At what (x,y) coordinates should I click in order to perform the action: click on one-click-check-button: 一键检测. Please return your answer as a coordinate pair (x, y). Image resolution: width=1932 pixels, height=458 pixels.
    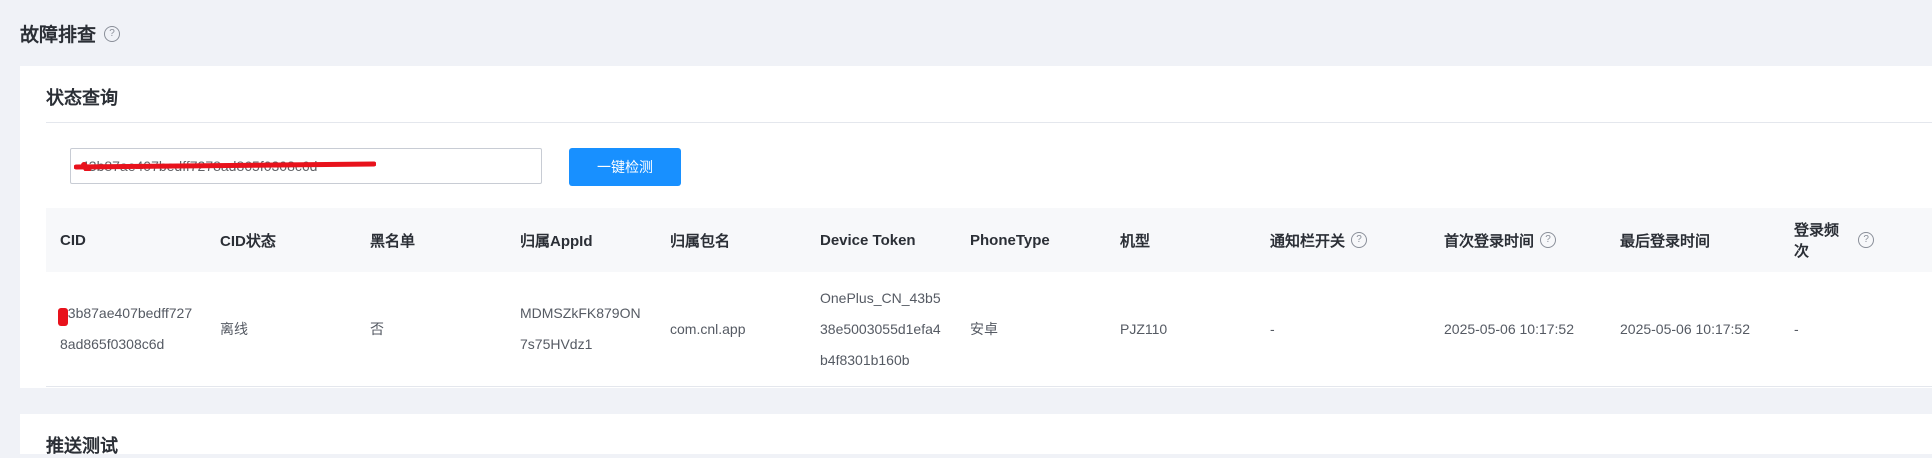
    Looking at the image, I should click on (625, 167).